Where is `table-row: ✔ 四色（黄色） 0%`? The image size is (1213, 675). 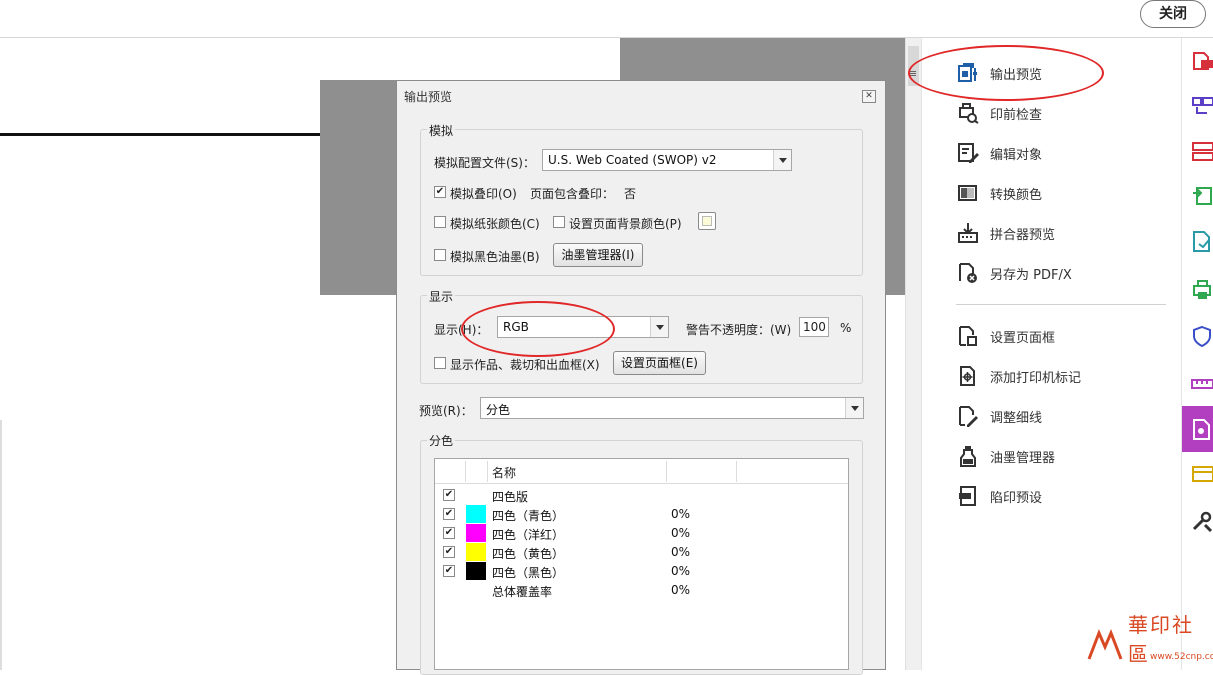 table-row: ✔ 四色（黄色） 0% is located at coordinates (641, 552).